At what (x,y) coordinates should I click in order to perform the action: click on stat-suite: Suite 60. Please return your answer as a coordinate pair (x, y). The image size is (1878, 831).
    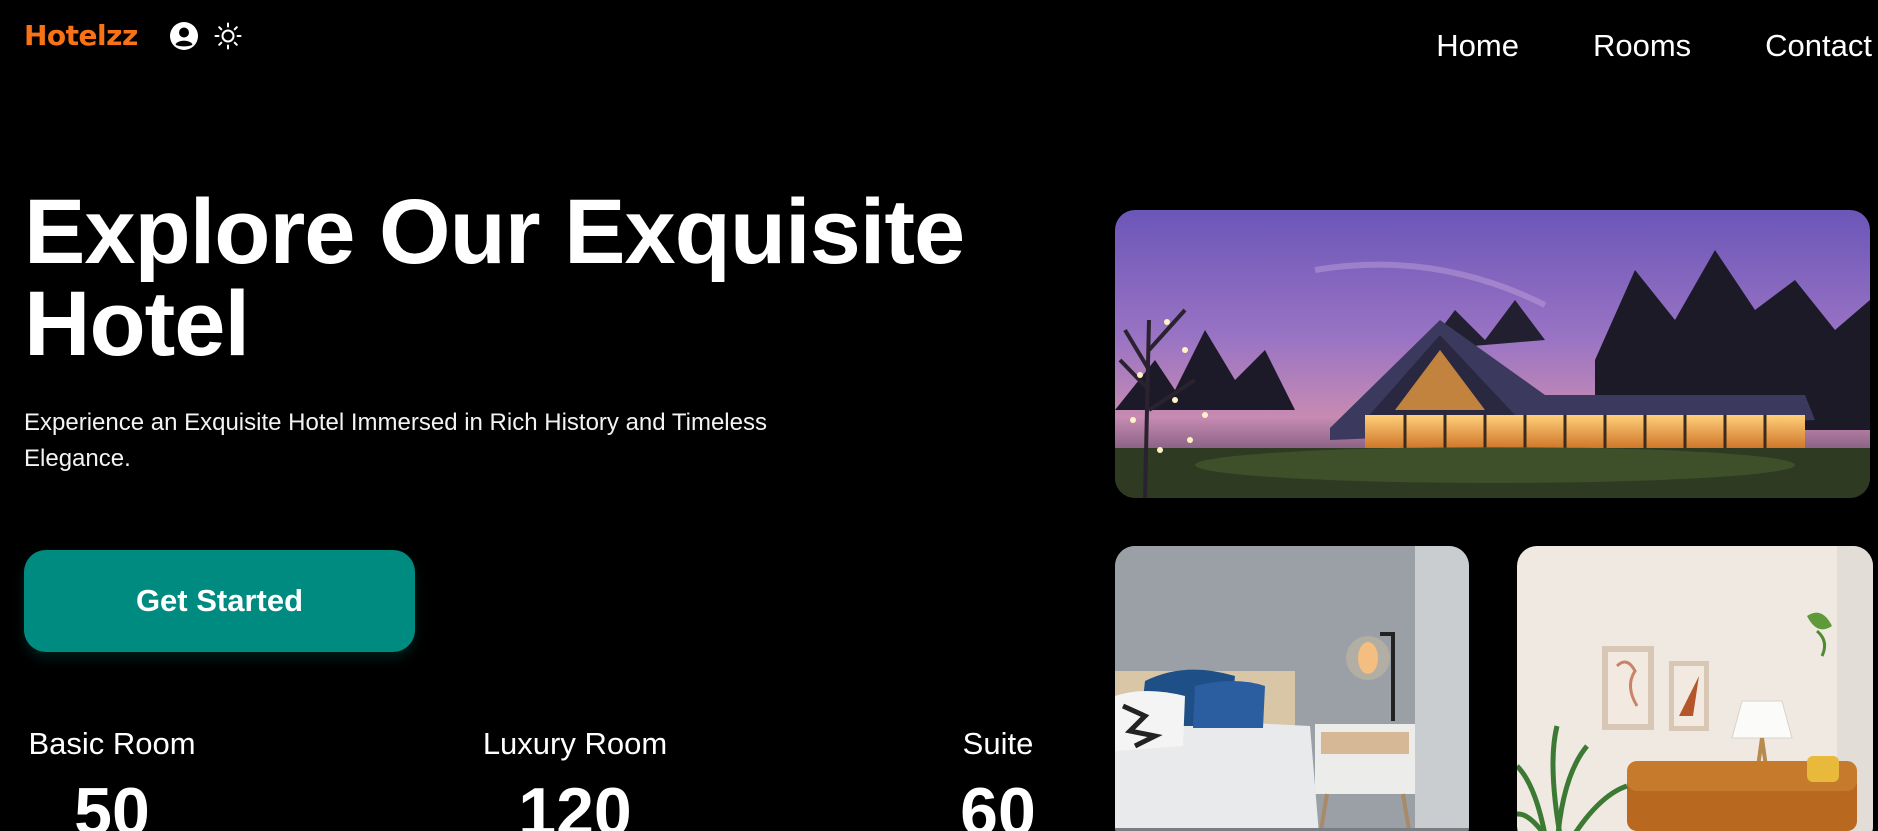
    Looking at the image, I should click on (998, 776).